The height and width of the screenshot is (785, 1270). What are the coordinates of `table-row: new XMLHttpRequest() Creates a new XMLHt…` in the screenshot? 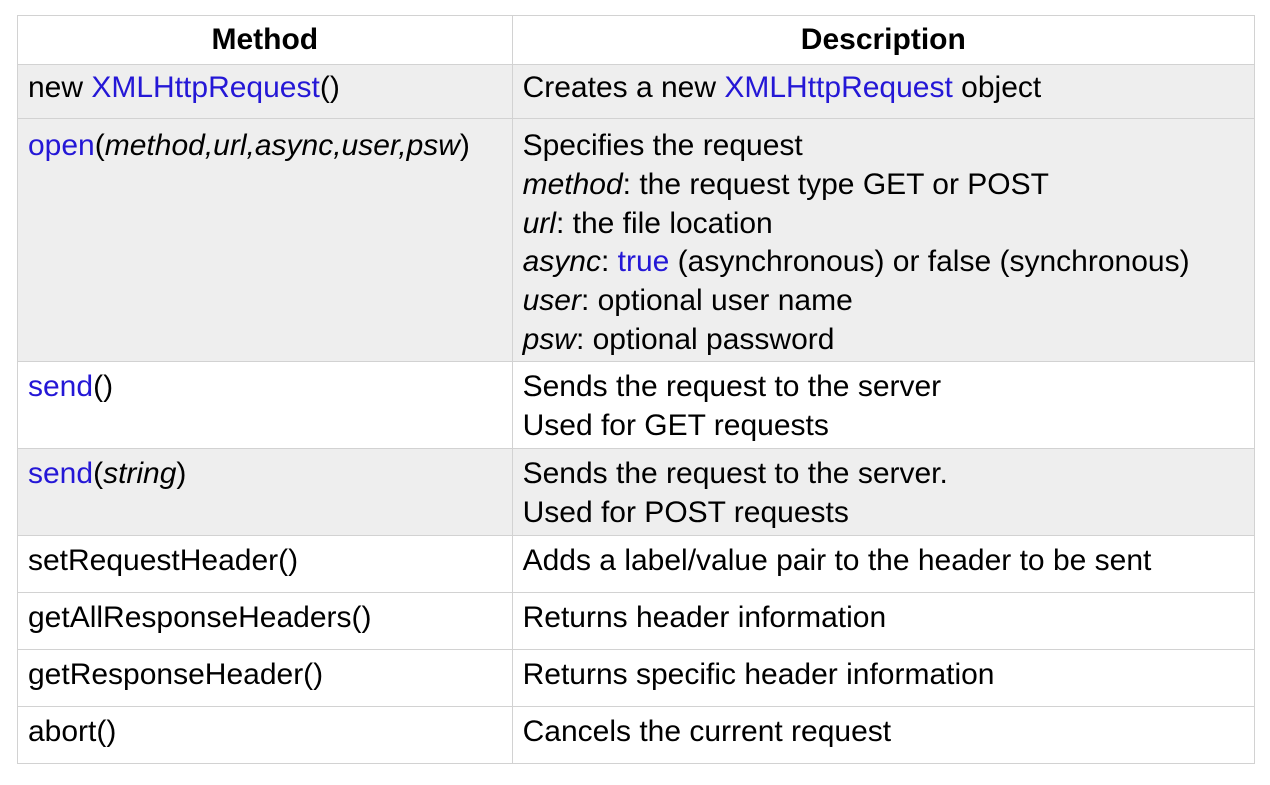 It's located at (636, 91).